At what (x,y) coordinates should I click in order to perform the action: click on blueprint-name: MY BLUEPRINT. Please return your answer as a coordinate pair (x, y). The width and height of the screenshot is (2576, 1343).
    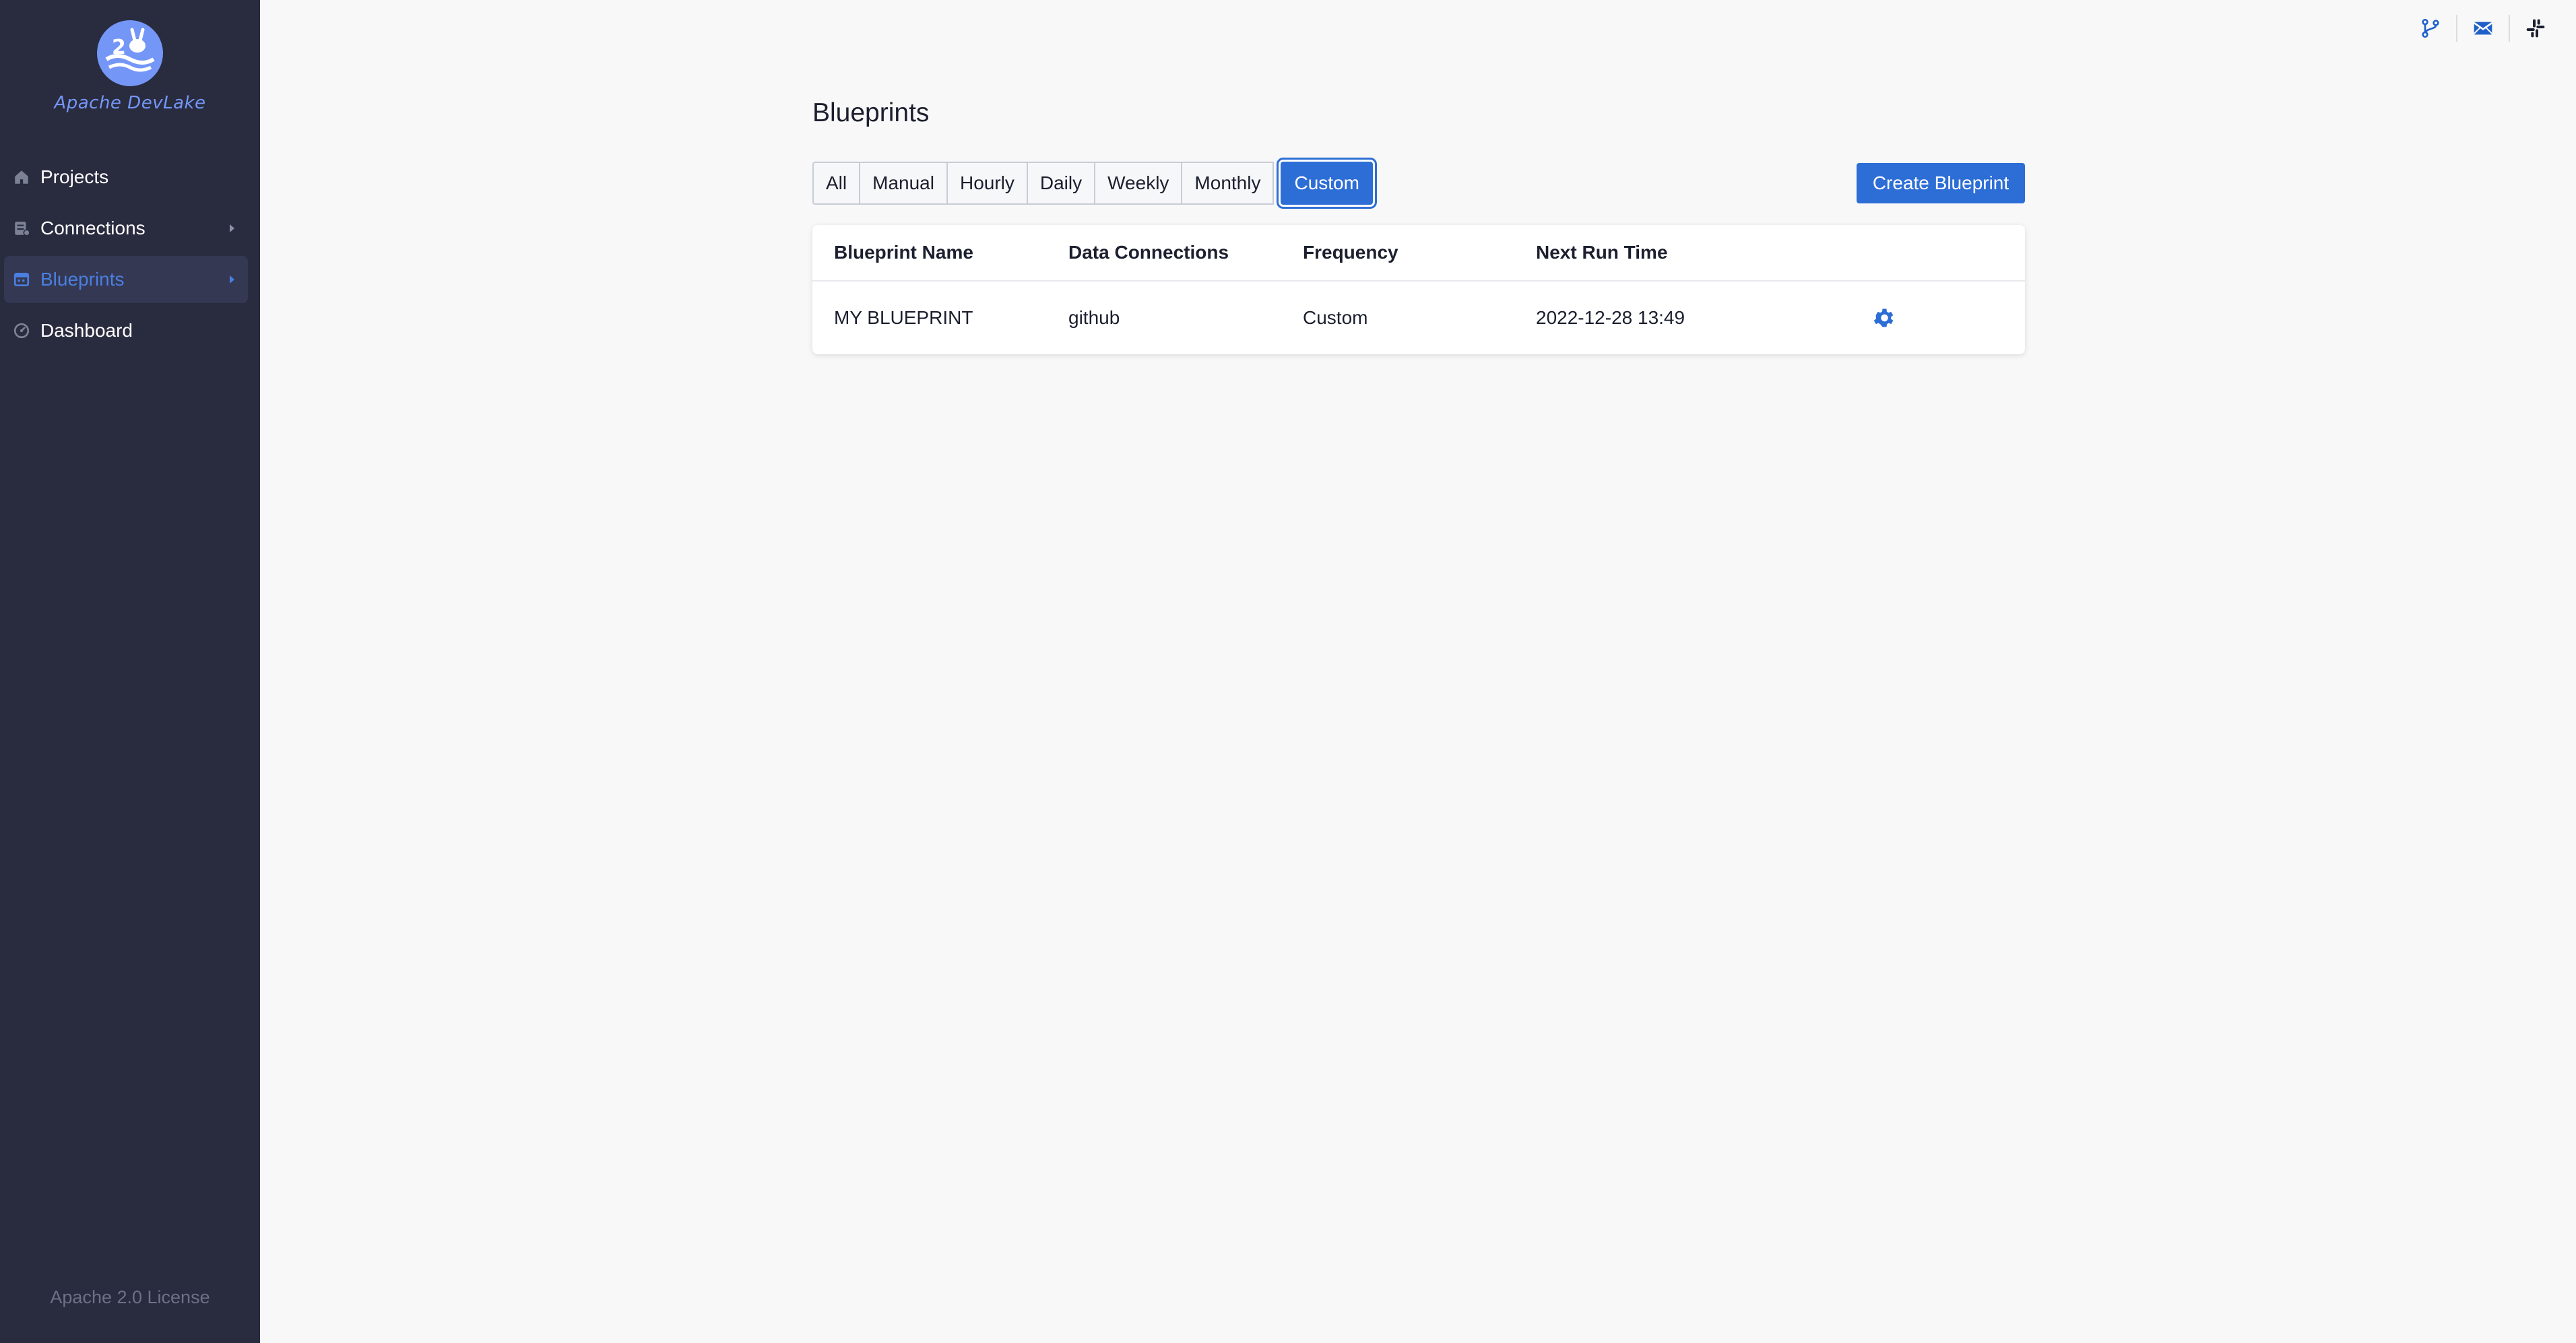
    Looking at the image, I should click on (904, 317).